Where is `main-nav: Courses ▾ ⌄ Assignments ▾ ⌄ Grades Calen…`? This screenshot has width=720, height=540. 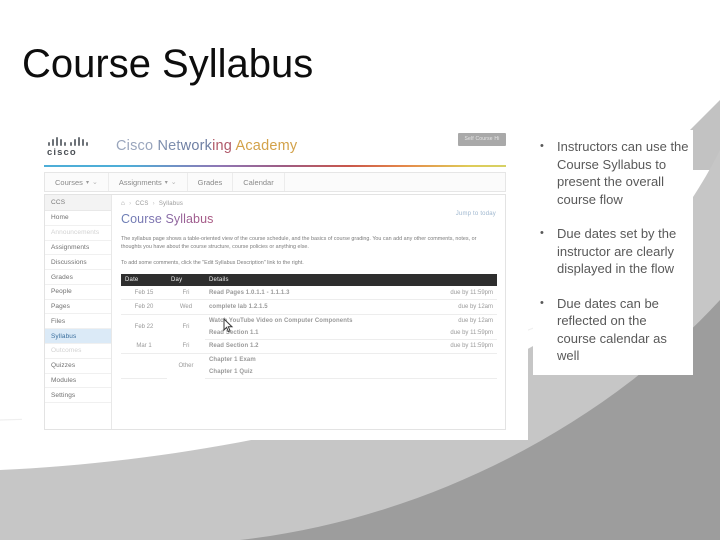
main-nav: Courses ▾ ⌄ Assignments ▾ ⌄ Grades Calen… is located at coordinates (275, 182).